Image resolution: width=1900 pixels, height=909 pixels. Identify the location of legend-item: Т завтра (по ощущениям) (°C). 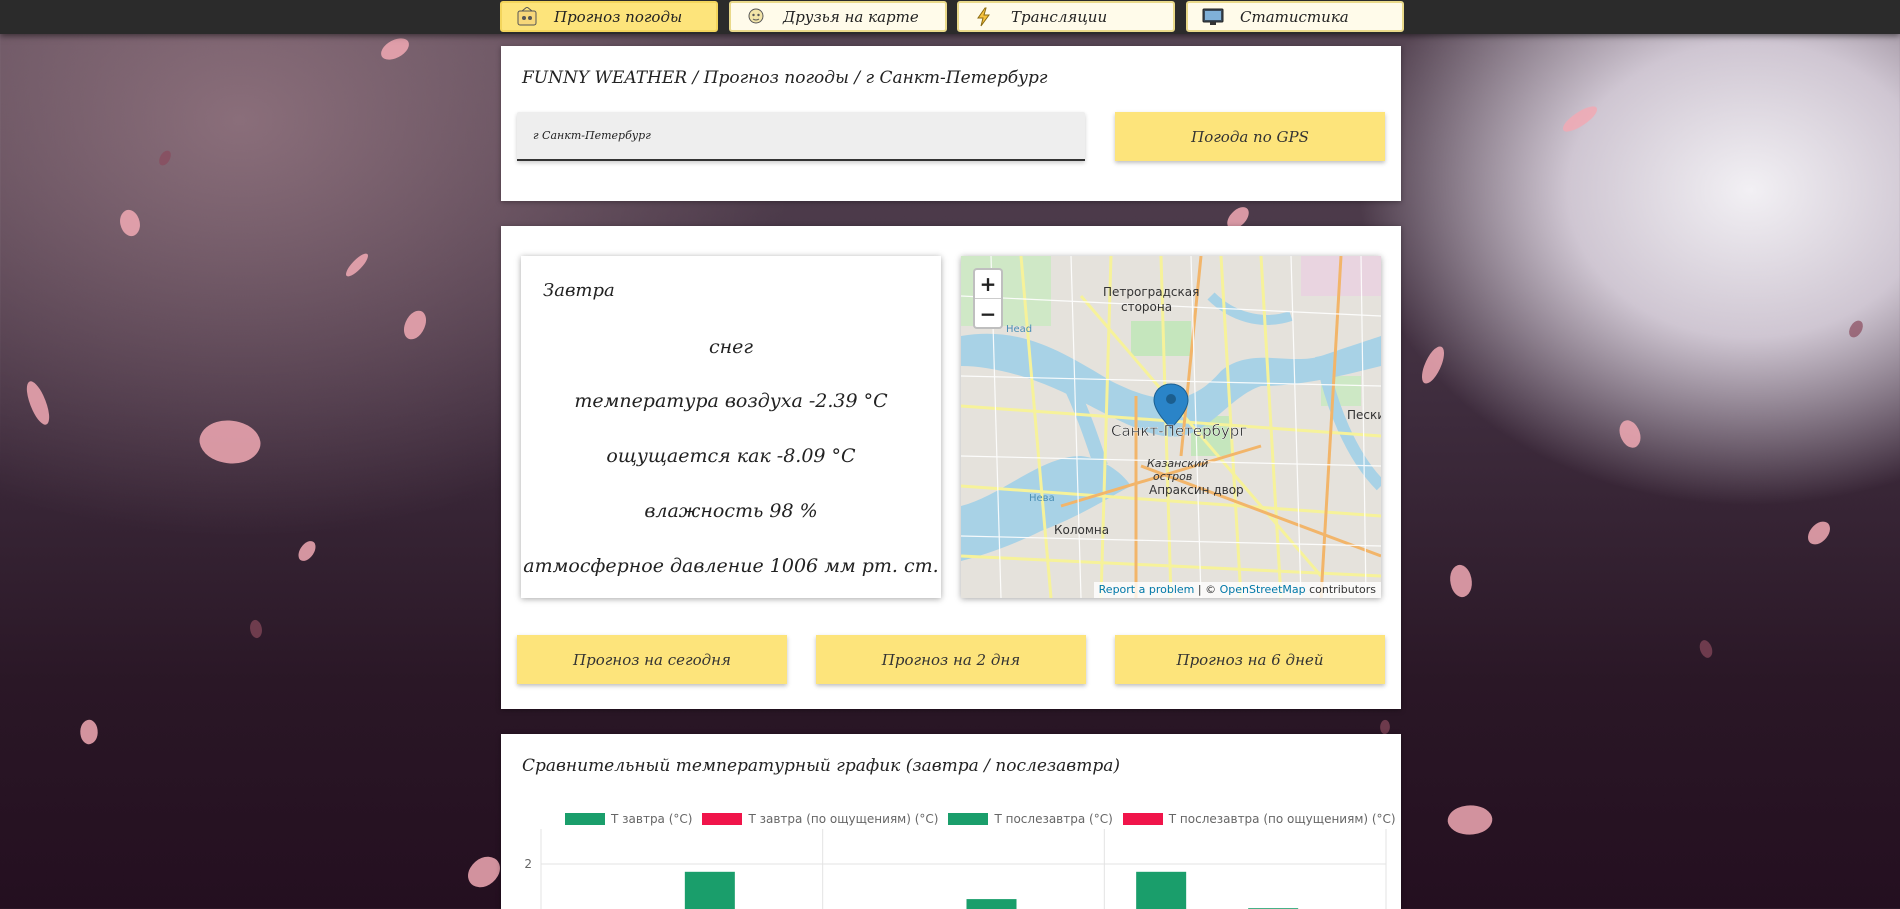
(820, 819).